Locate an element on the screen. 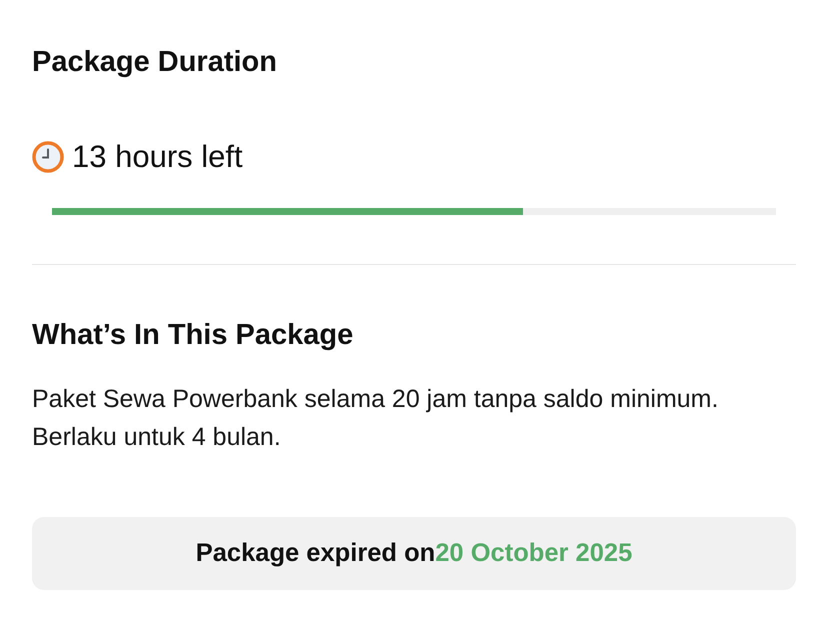  expiry-label: Package expired on is located at coordinates (316, 553).